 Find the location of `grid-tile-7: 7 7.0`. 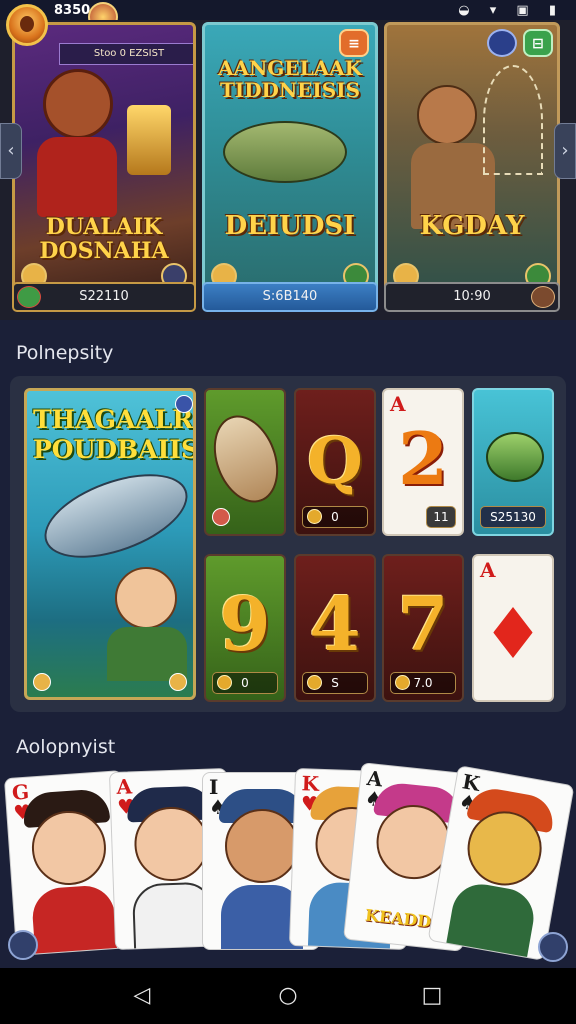

grid-tile-7: 7 7.0 is located at coordinates (423, 628).